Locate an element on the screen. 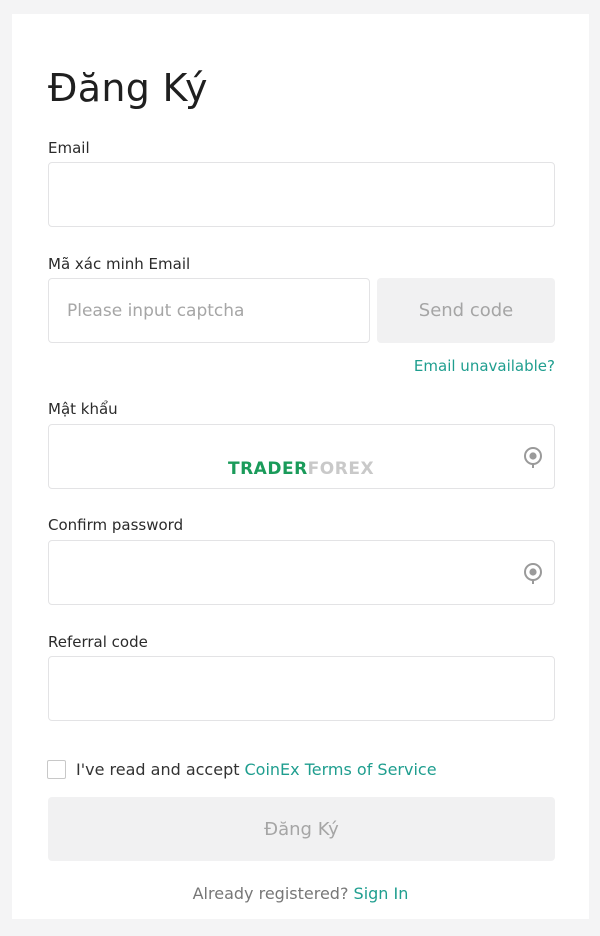 The height and width of the screenshot is (936, 600). confirm-password-field-box is located at coordinates (301, 572).